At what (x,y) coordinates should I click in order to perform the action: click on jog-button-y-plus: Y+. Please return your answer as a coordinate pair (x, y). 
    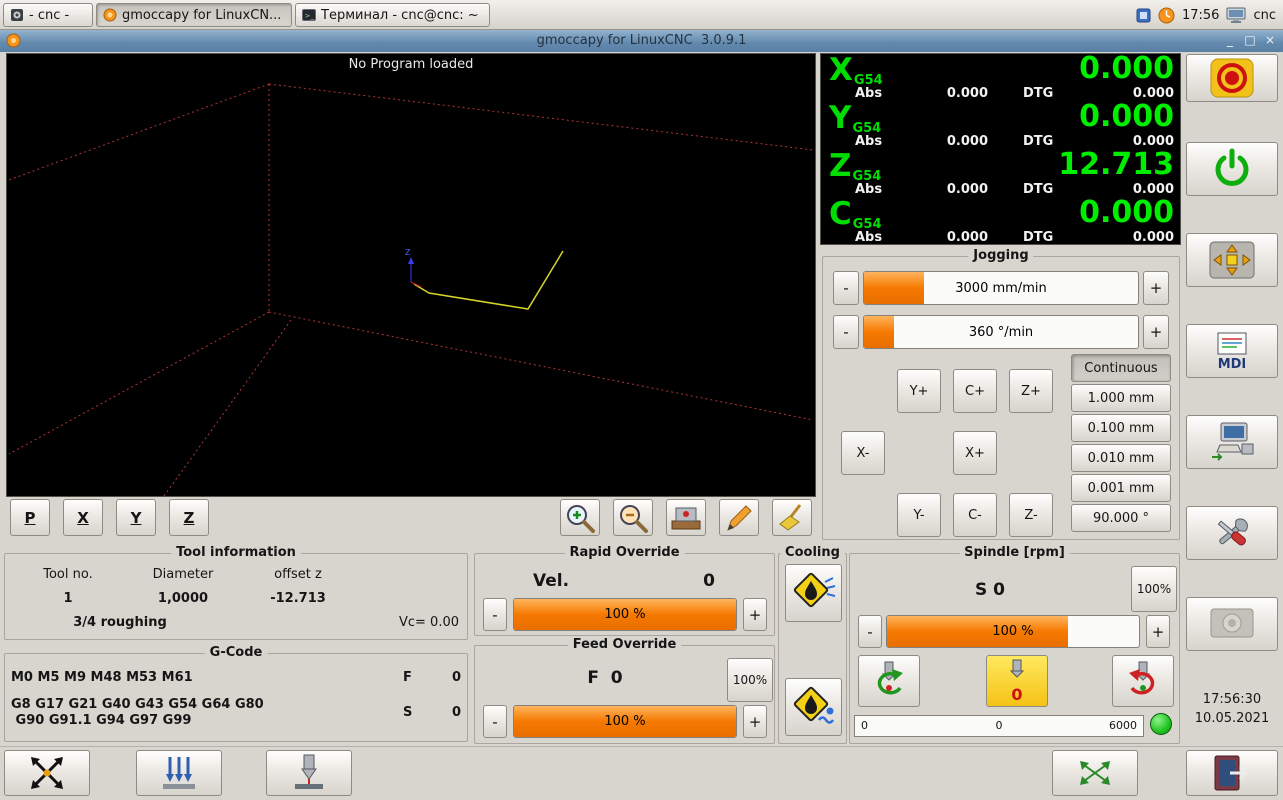
    Looking at the image, I should click on (919, 391).